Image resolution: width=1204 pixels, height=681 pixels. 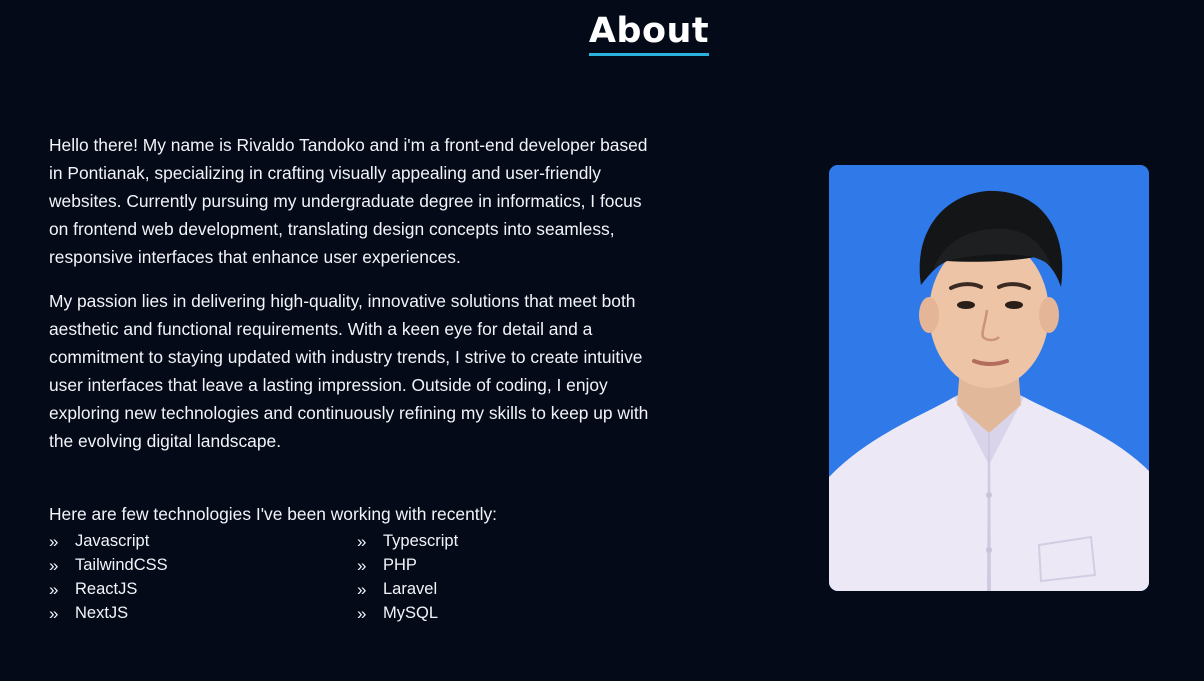 I want to click on tech-label: Typescript, so click(x=421, y=540).